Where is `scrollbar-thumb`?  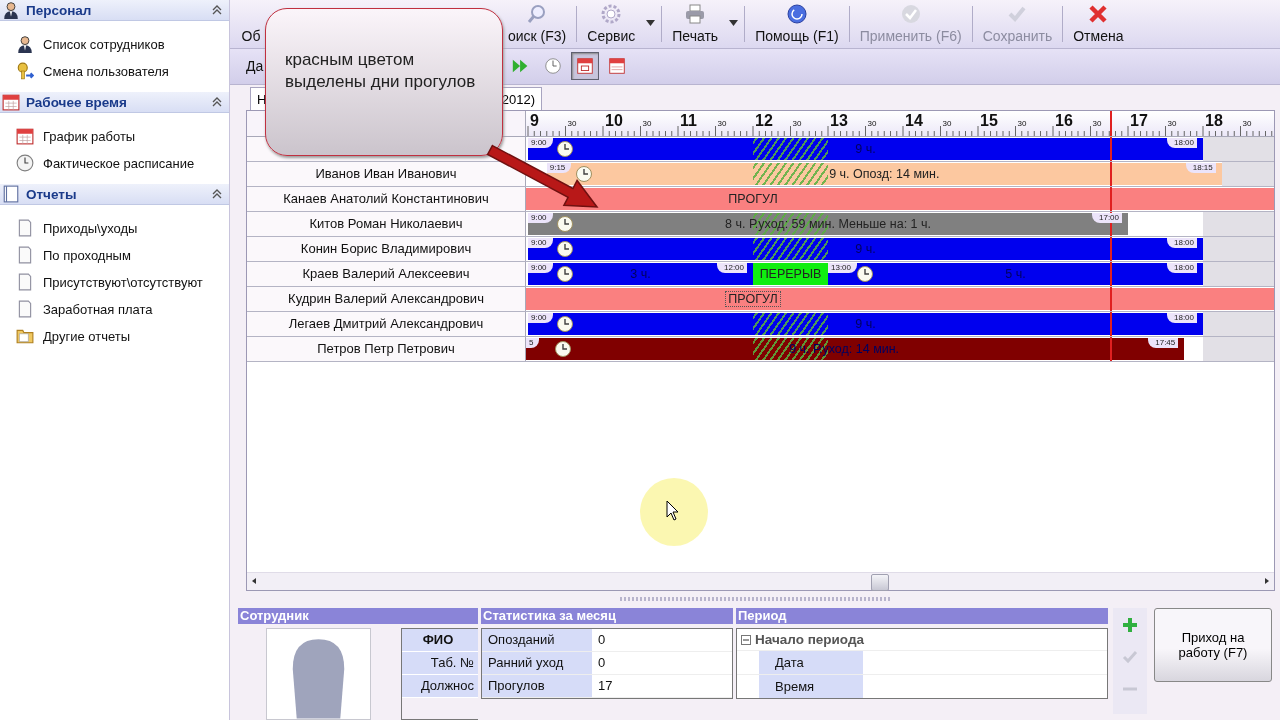 scrollbar-thumb is located at coordinates (880, 582).